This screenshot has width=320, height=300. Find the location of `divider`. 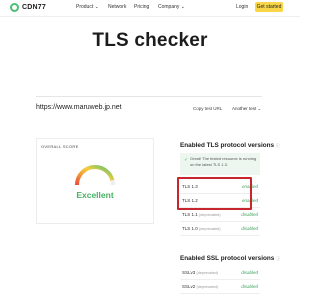

divider is located at coordinates (149, 96).